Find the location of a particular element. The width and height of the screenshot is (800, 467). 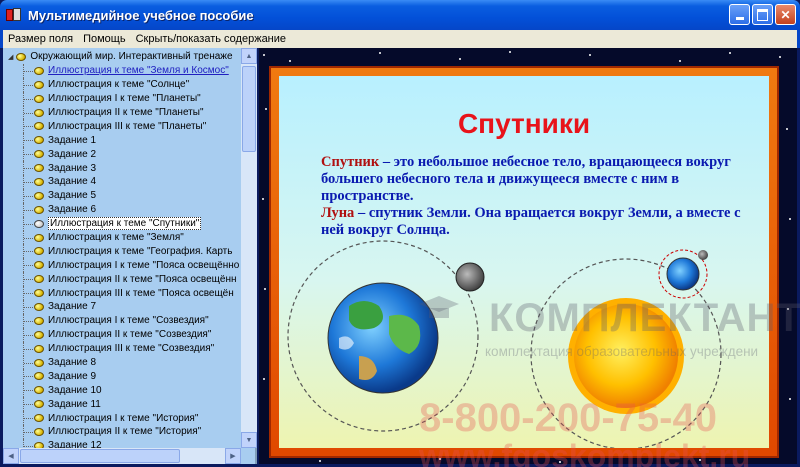

tree-item: Задание 12 is located at coordinates (122, 443).